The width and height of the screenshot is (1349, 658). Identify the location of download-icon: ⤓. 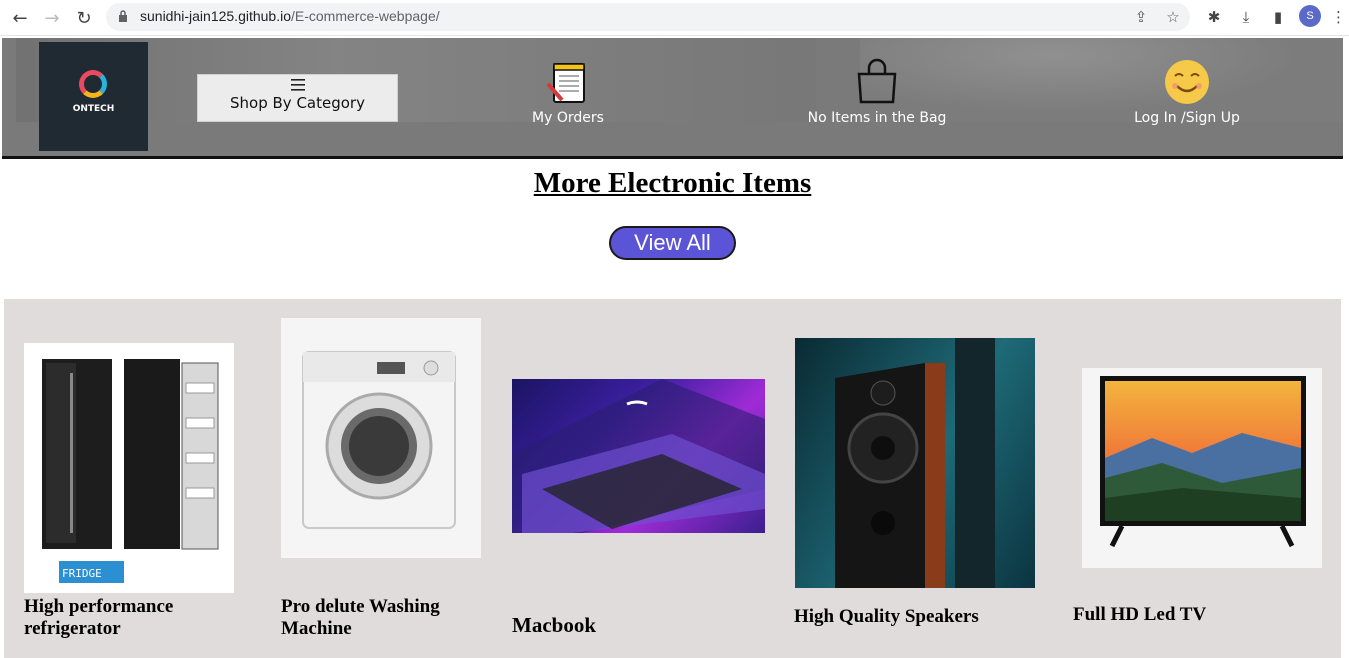
(1246, 17).